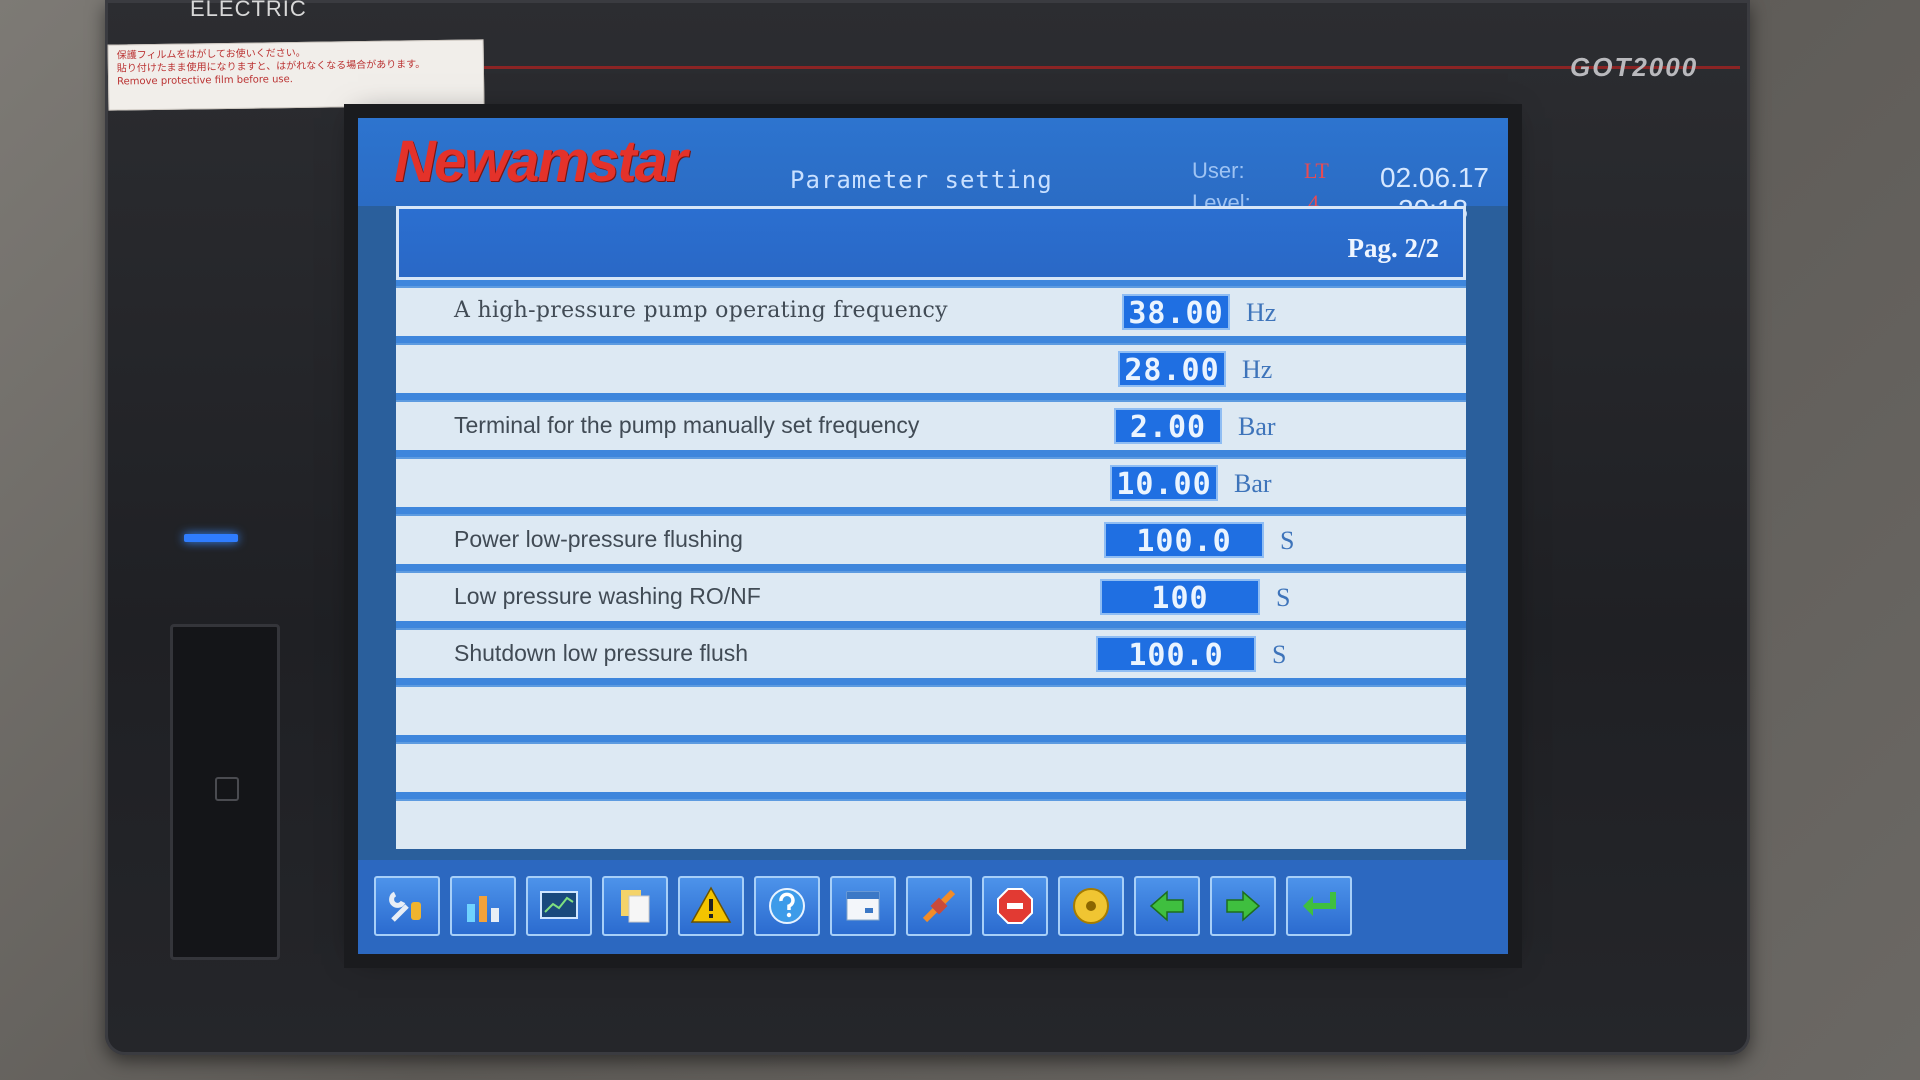 This screenshot has width=1920, height=1080. I want to click on disc-icon, so click(1091, 906).